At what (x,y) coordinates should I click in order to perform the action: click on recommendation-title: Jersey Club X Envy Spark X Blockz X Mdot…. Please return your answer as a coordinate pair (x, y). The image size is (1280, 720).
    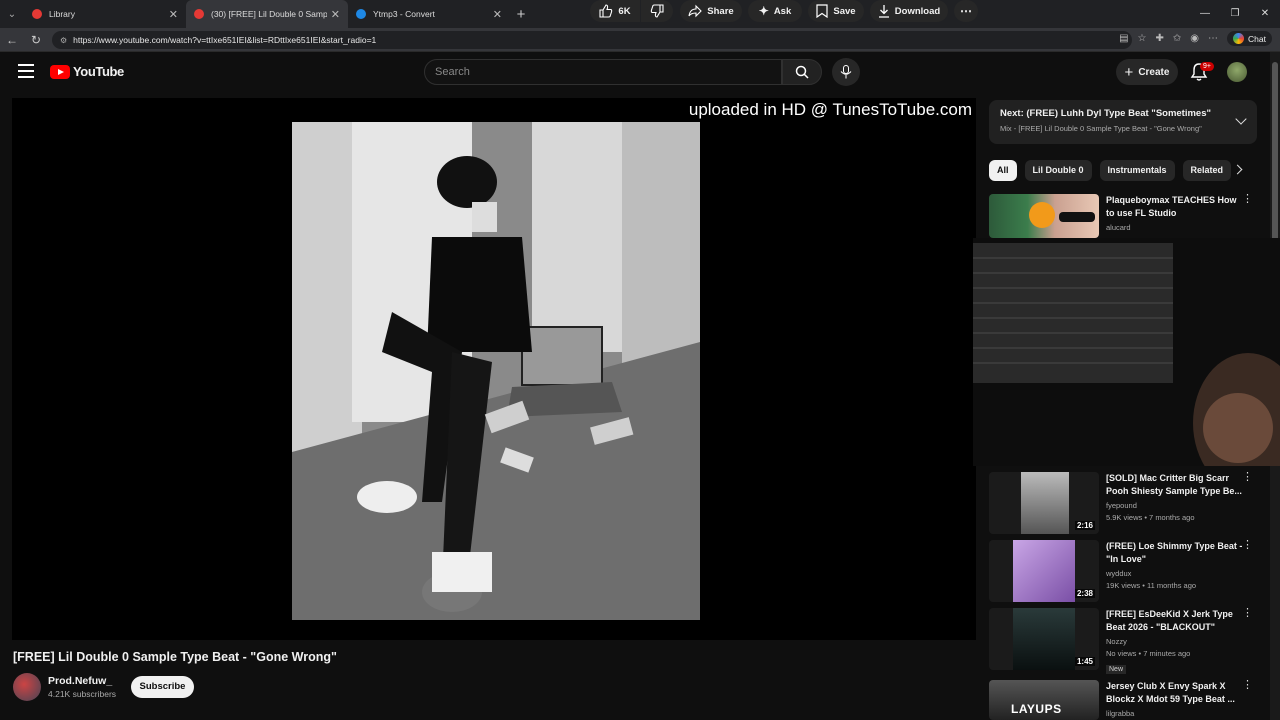
    Looking at the image, I should click on (1176, 692).